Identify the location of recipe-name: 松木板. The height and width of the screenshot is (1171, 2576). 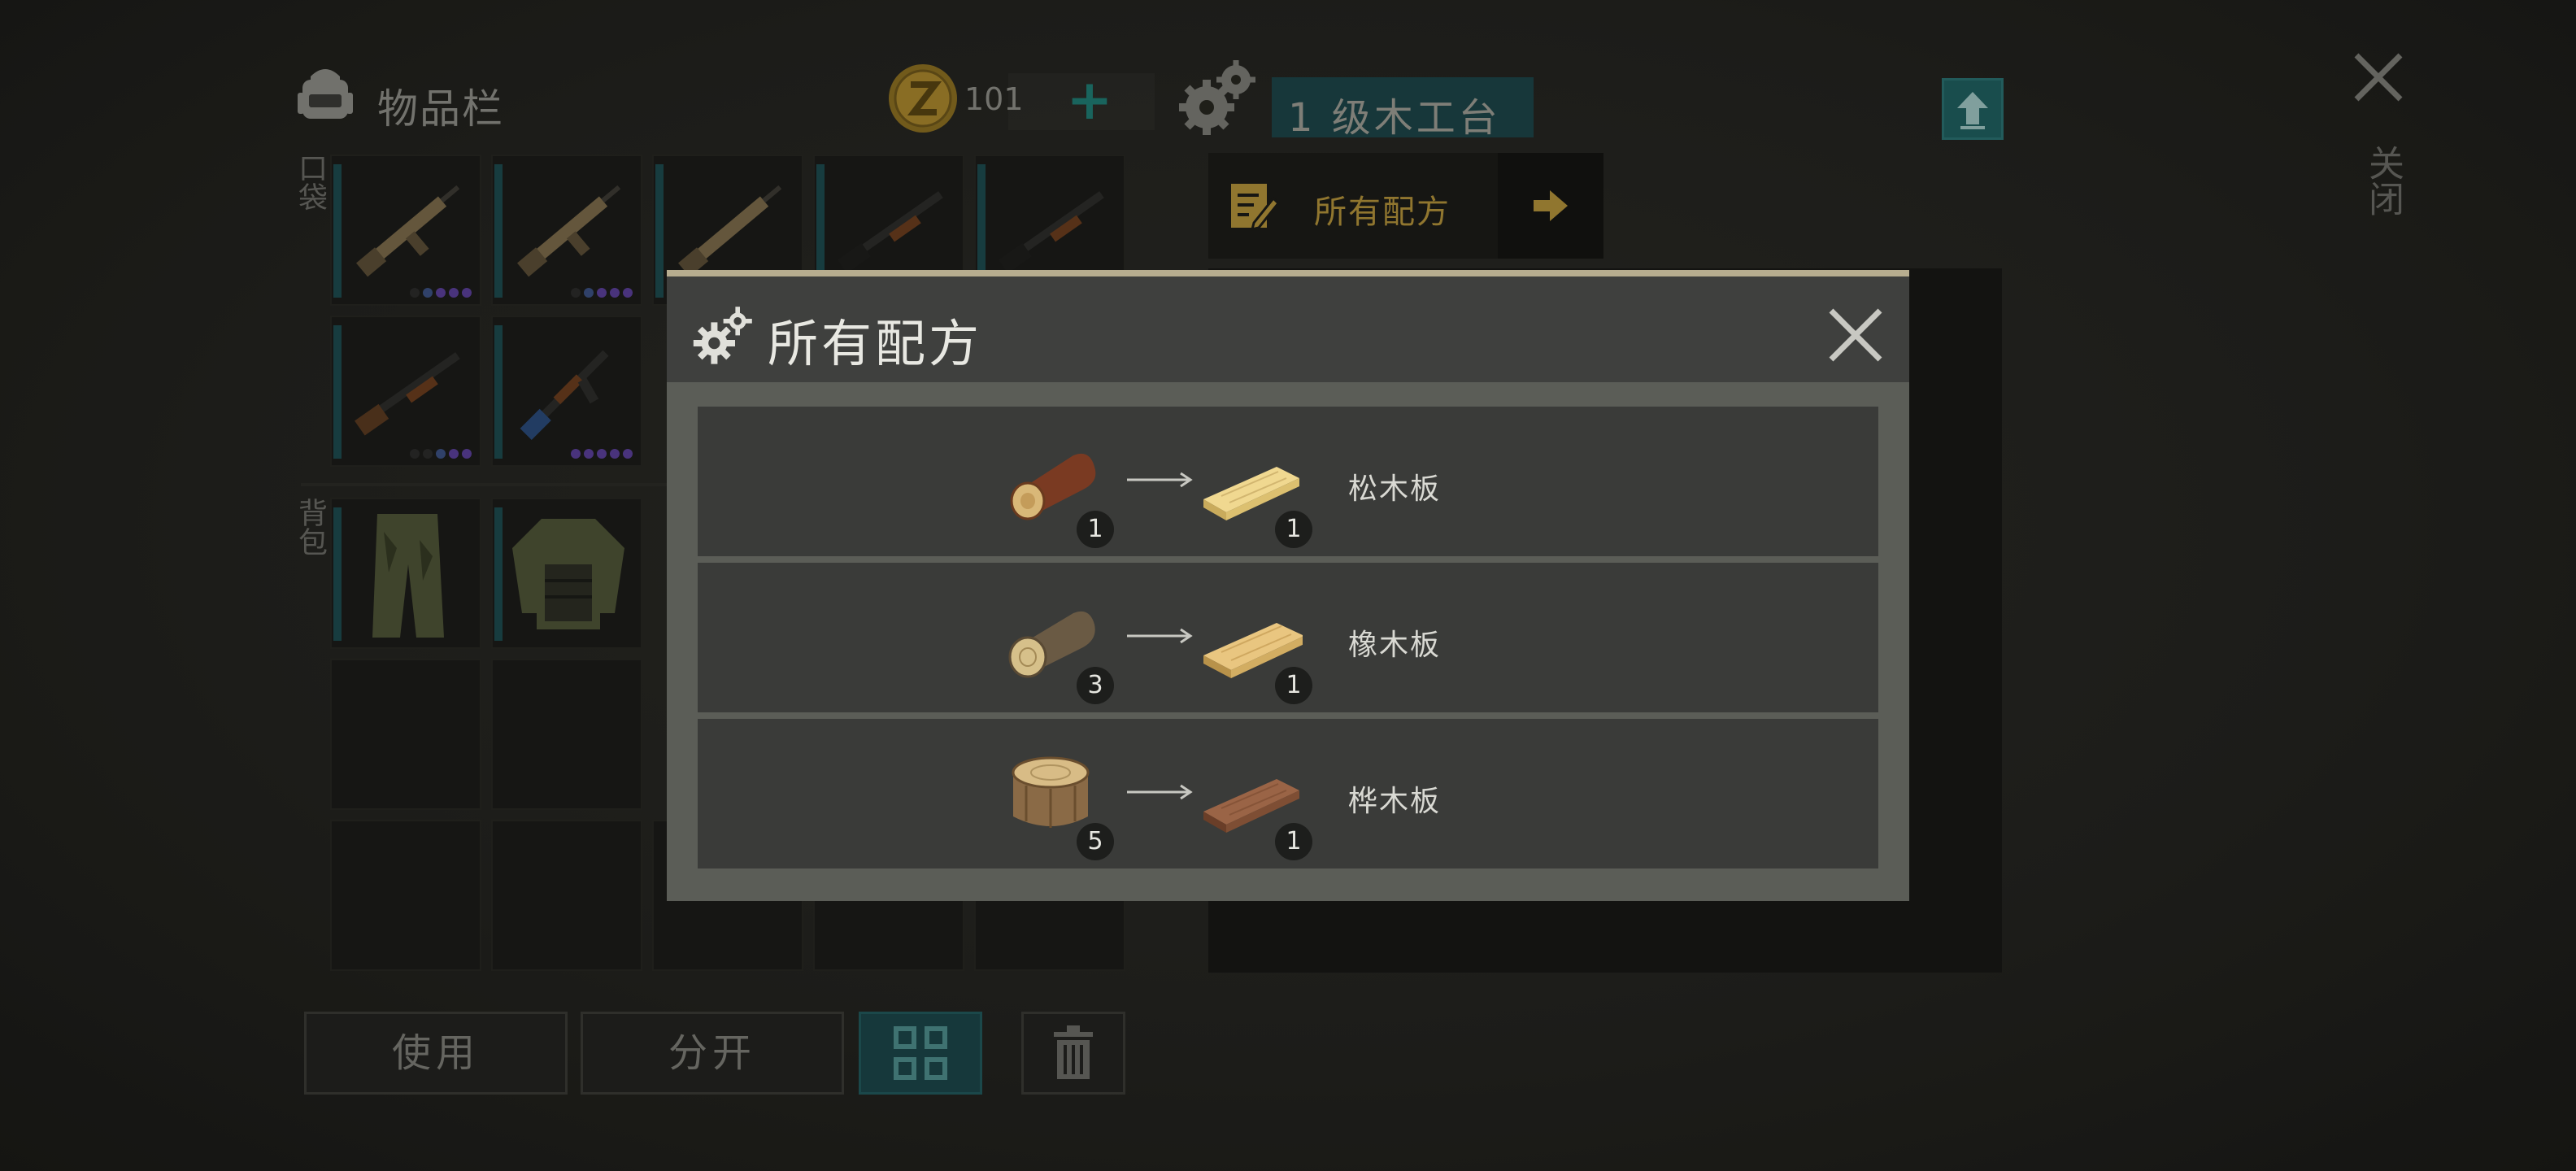
(1395, 489).